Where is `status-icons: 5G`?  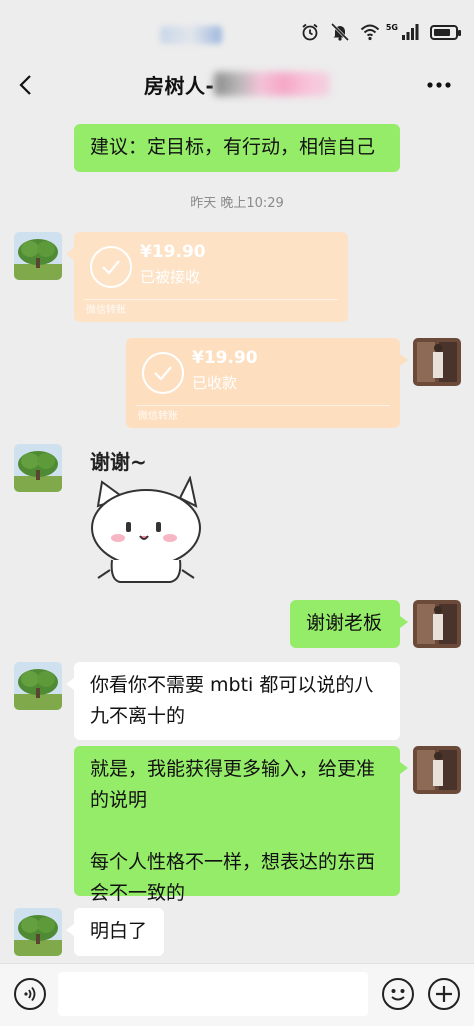
status-icons: 5G is located at coordinates (380, 32).